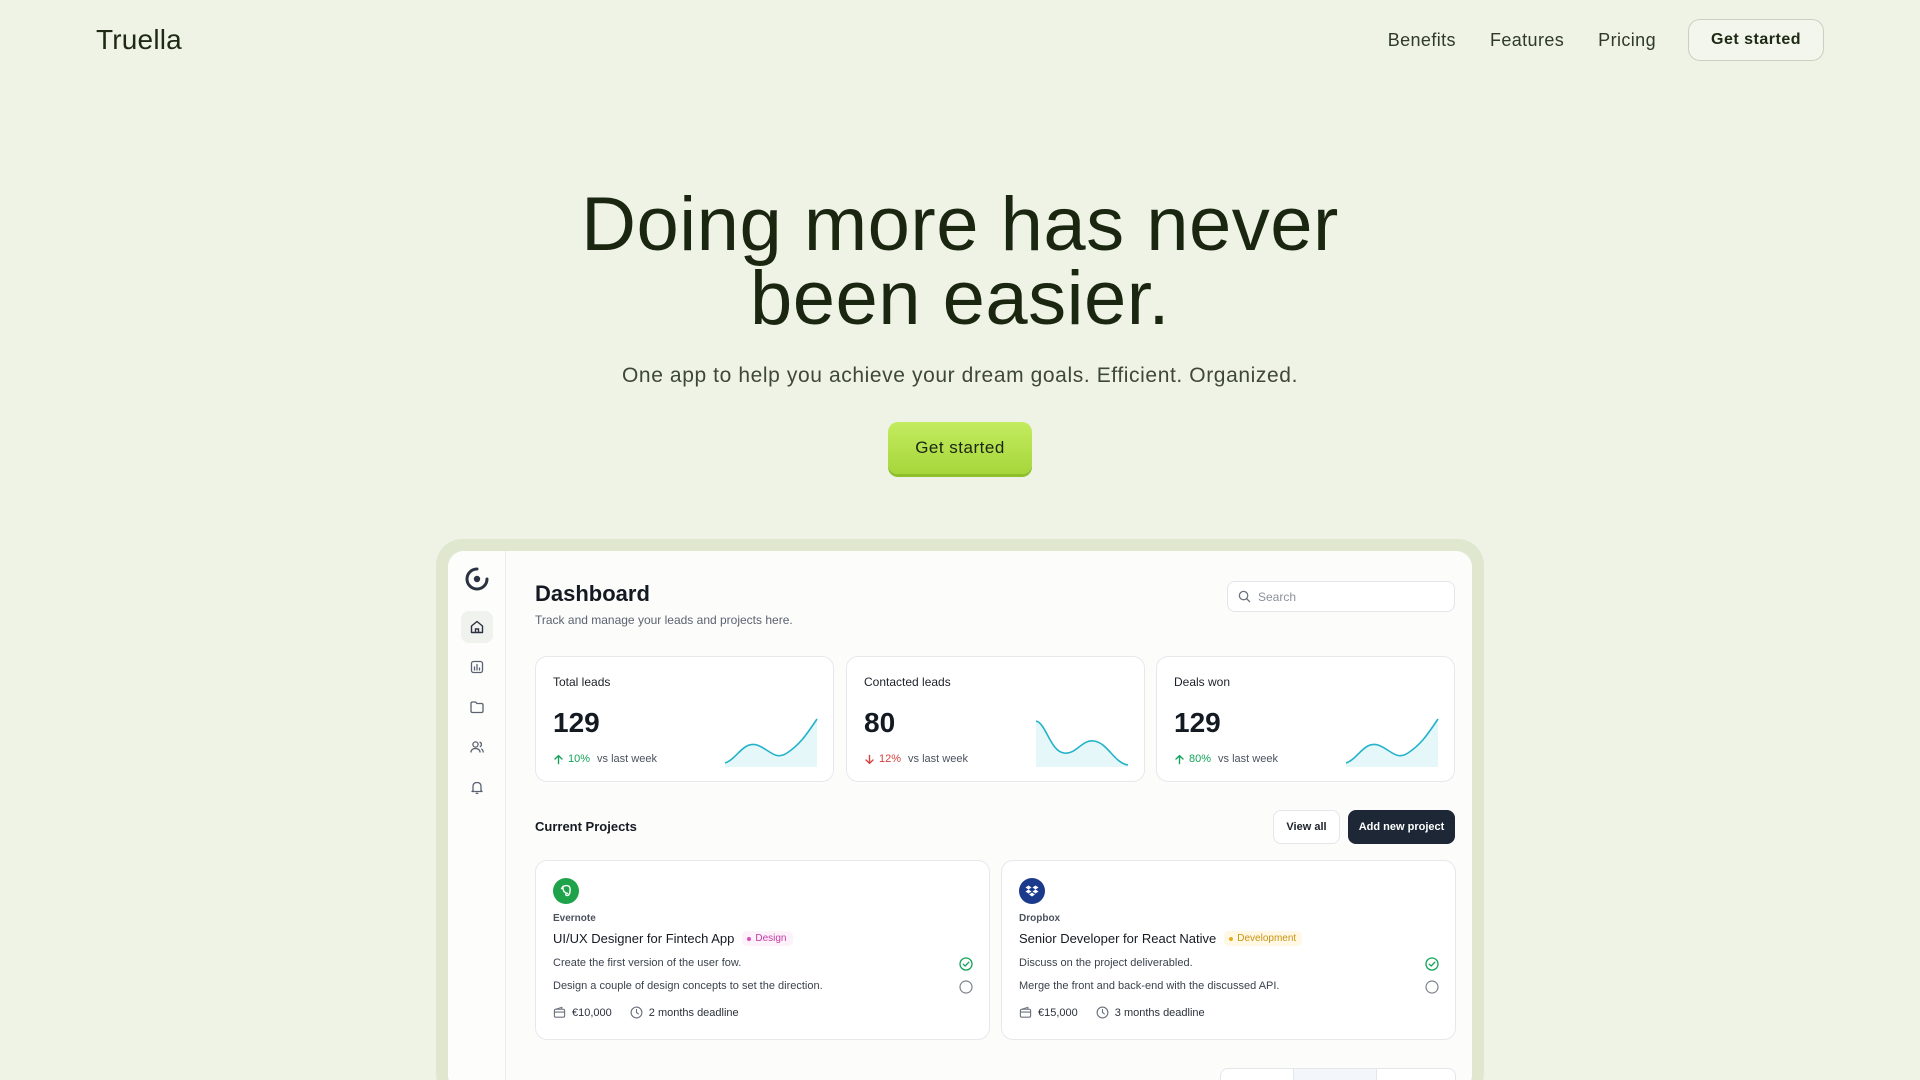 The height and width of the screenshot is (1080, 1920). What do you see at coordinates (1422, 40) in the screenshot?
I see `nav-link-benefits: Benefits` at bounding box center [1422, 40].